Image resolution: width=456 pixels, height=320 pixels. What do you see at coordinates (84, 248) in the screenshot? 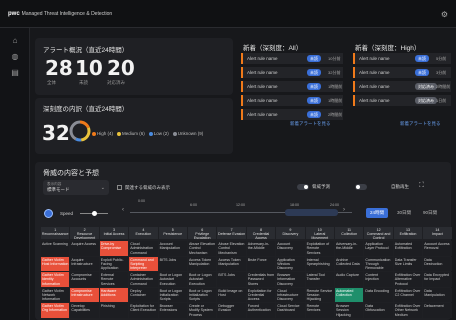
I see `technique-cell: Acquire Access` at bounding box center [84, 248].